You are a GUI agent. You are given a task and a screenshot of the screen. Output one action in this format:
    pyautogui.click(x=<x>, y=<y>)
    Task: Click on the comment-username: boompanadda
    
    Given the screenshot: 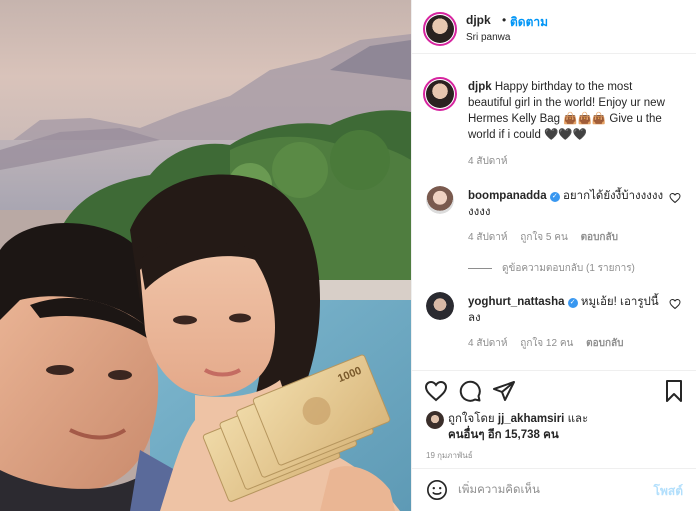 What is the action you would take?
    pyautogui.click(x=507, y=196)
    